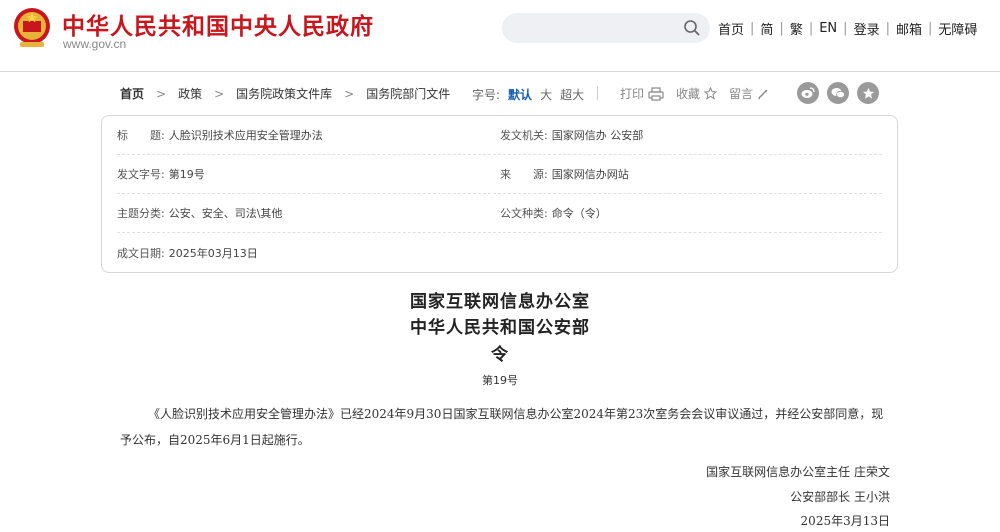 The image size is (1000, 532). Describe the element at coordinates (597, 93) in the screenshot. I see `toolbar-divider` at that location.